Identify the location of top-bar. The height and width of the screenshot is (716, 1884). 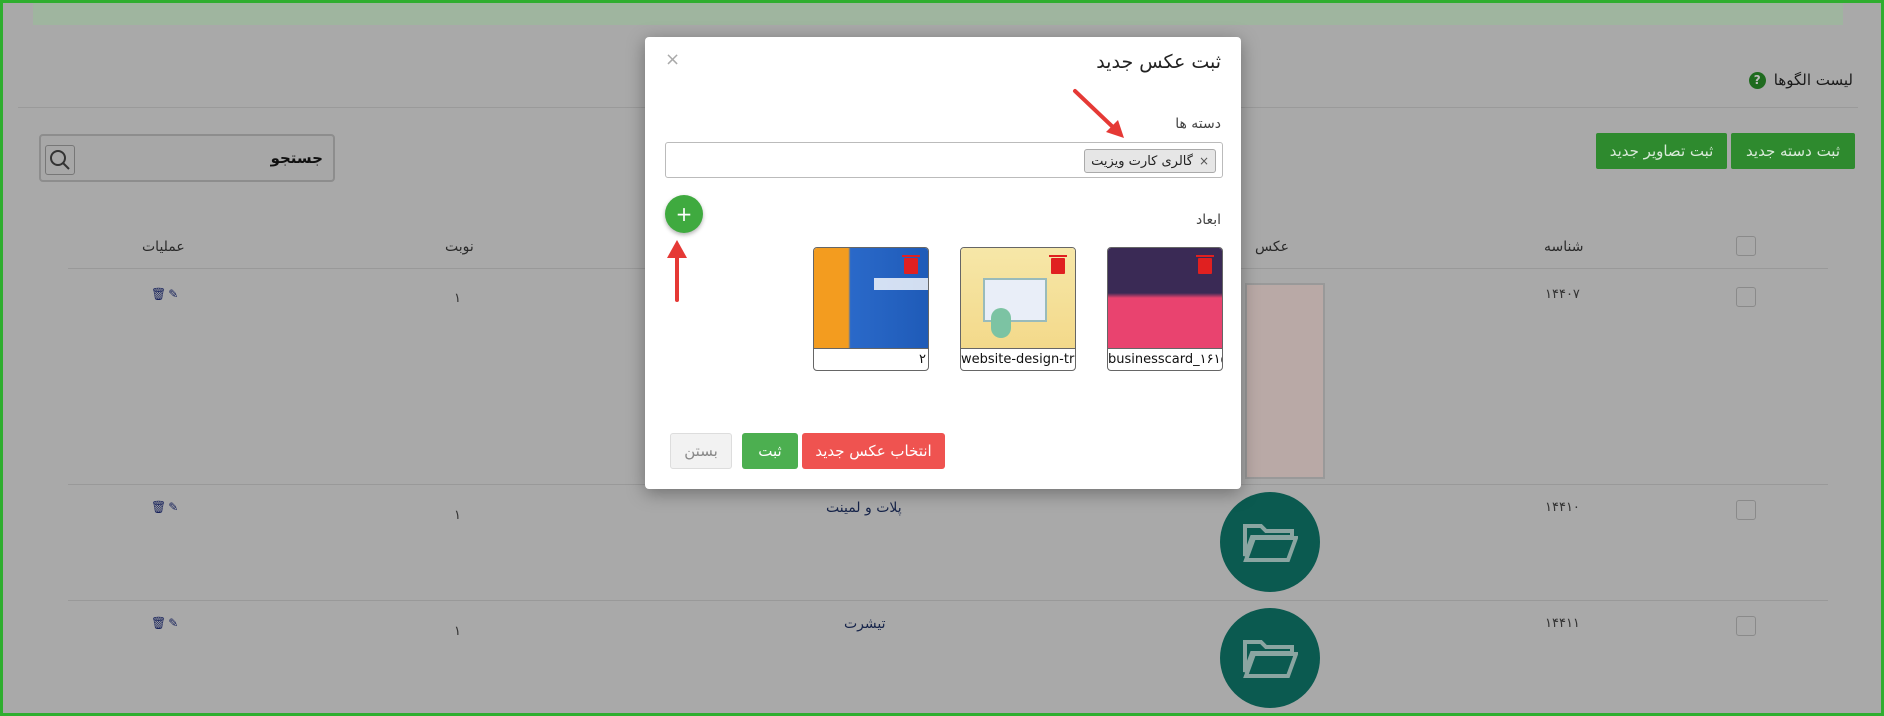
(938, 14).